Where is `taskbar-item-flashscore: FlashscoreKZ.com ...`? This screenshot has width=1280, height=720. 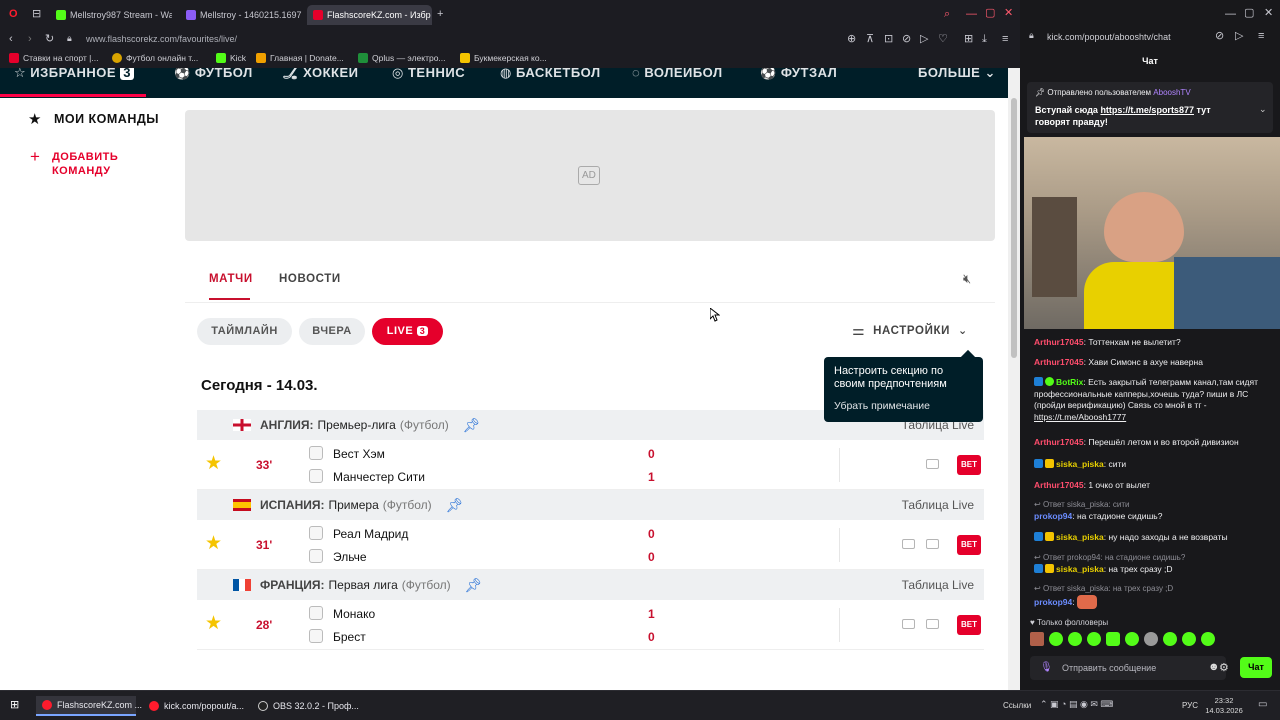
taskbar-item-flashscore: FlashscoreKZ.com ... is located at coordinates (89, 706).